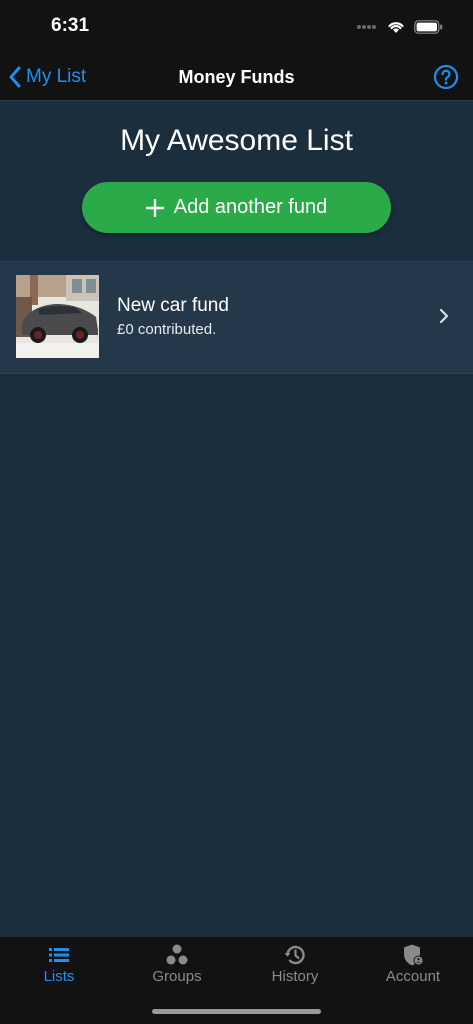  I want to click on status-bar: 6:31, so click(236, 27).